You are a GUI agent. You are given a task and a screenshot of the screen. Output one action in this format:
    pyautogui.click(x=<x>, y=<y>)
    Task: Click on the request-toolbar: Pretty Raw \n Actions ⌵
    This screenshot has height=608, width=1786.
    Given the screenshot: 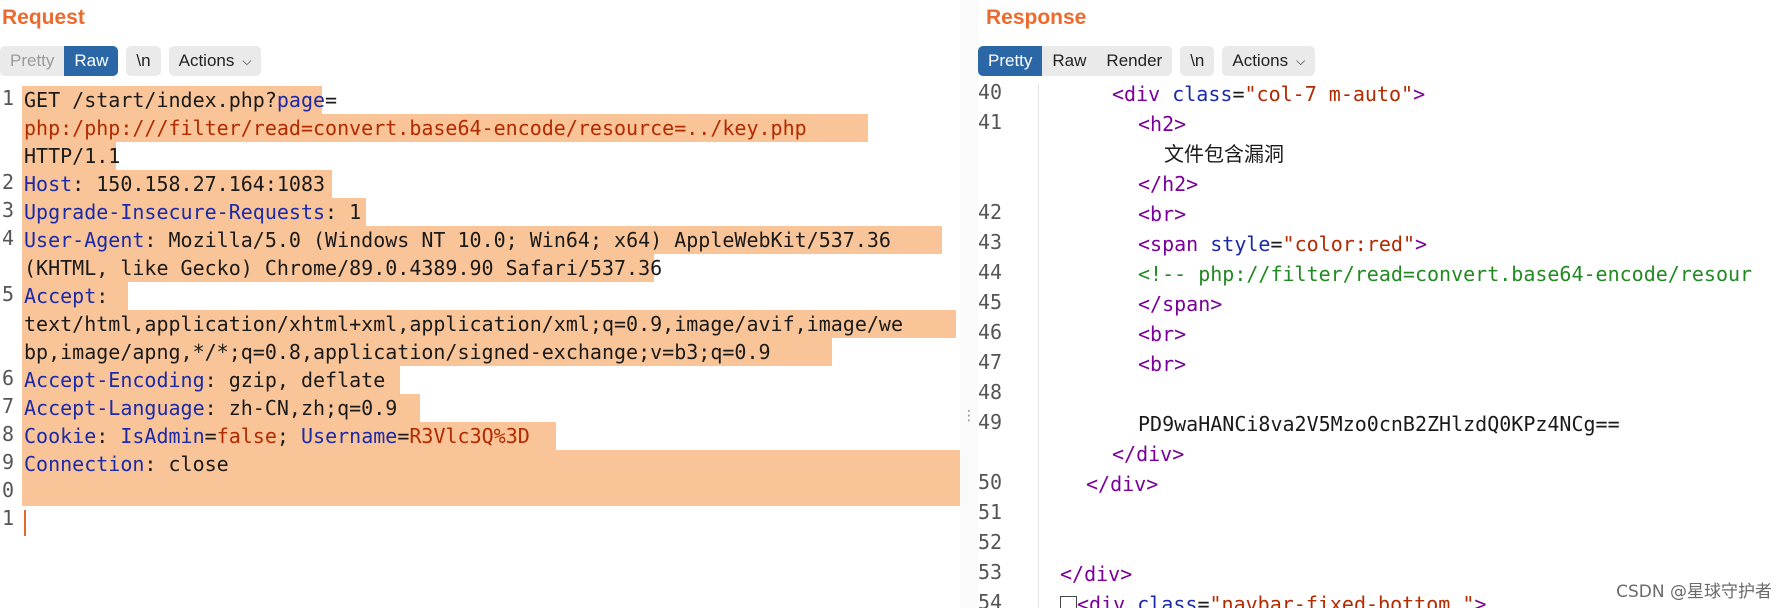 What is the action you would take?
    pyautogui.click(x=131, y=61)
    